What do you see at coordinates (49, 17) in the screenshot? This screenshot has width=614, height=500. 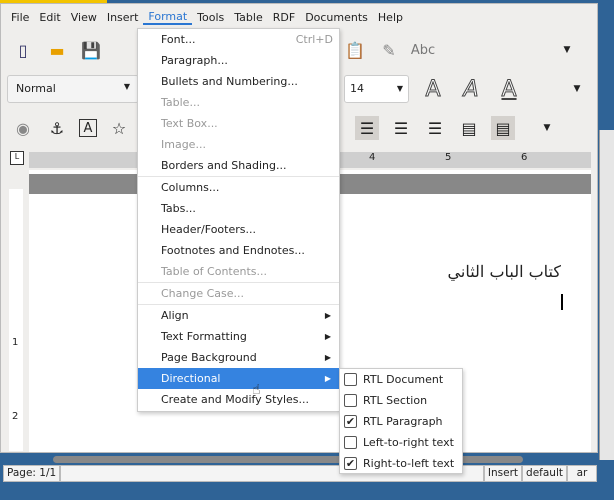 I see `menu-edit: Edit` at bounding box center [49, 17].